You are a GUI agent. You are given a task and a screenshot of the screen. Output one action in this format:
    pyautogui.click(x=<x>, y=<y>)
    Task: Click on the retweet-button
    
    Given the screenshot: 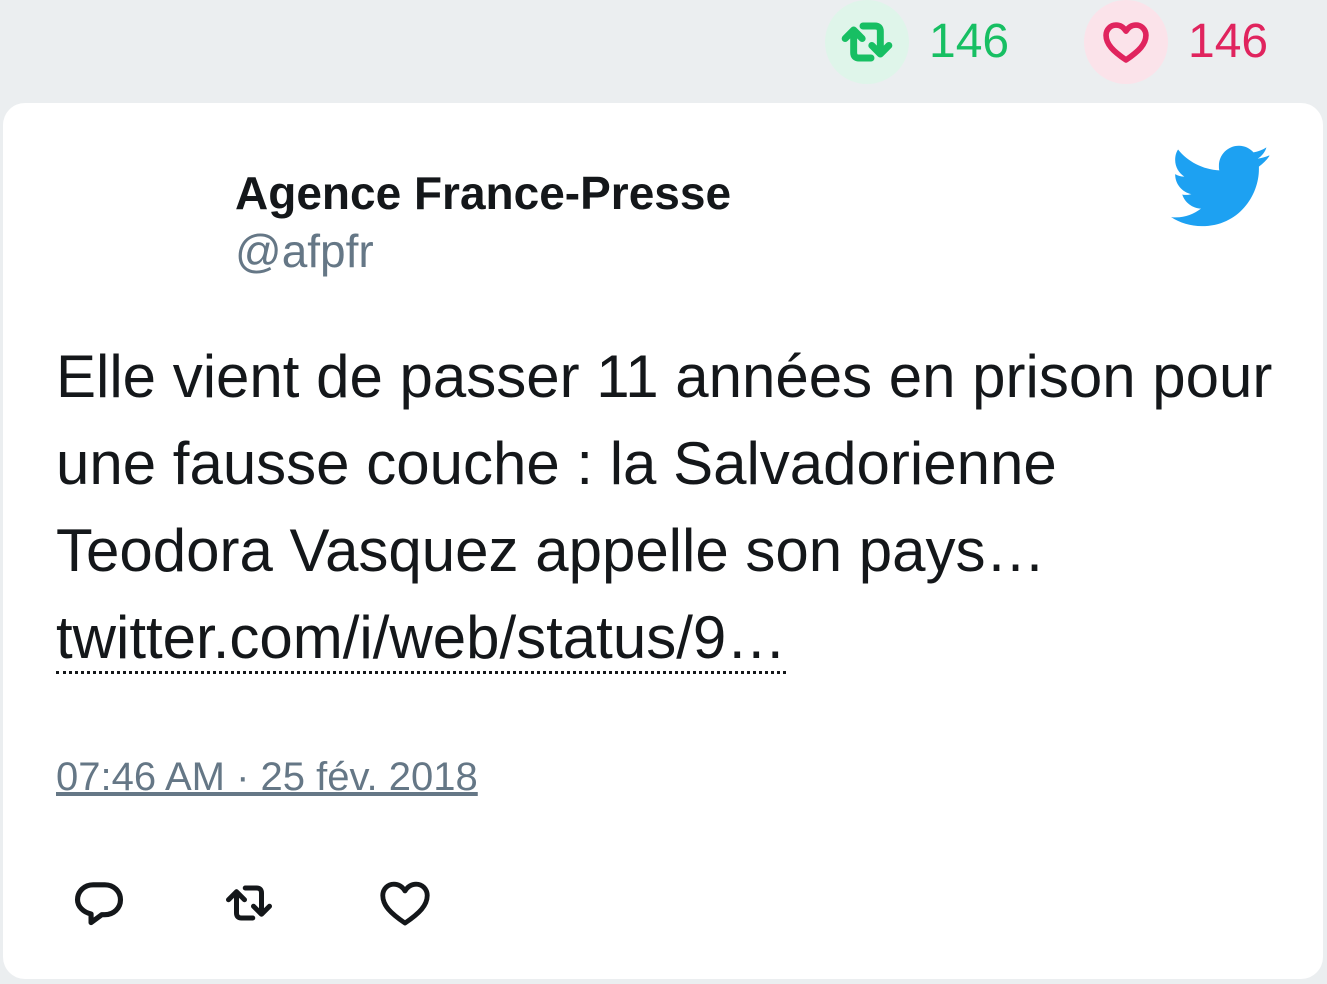 What is the action you would take?
    pyautogui.click(x=249, y=903)
    